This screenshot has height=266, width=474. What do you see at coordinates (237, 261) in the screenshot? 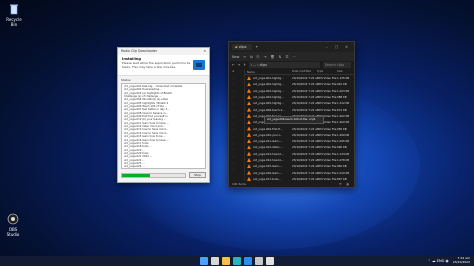
I see `edge-taskbar-icon` at bounding box center [237, 261].